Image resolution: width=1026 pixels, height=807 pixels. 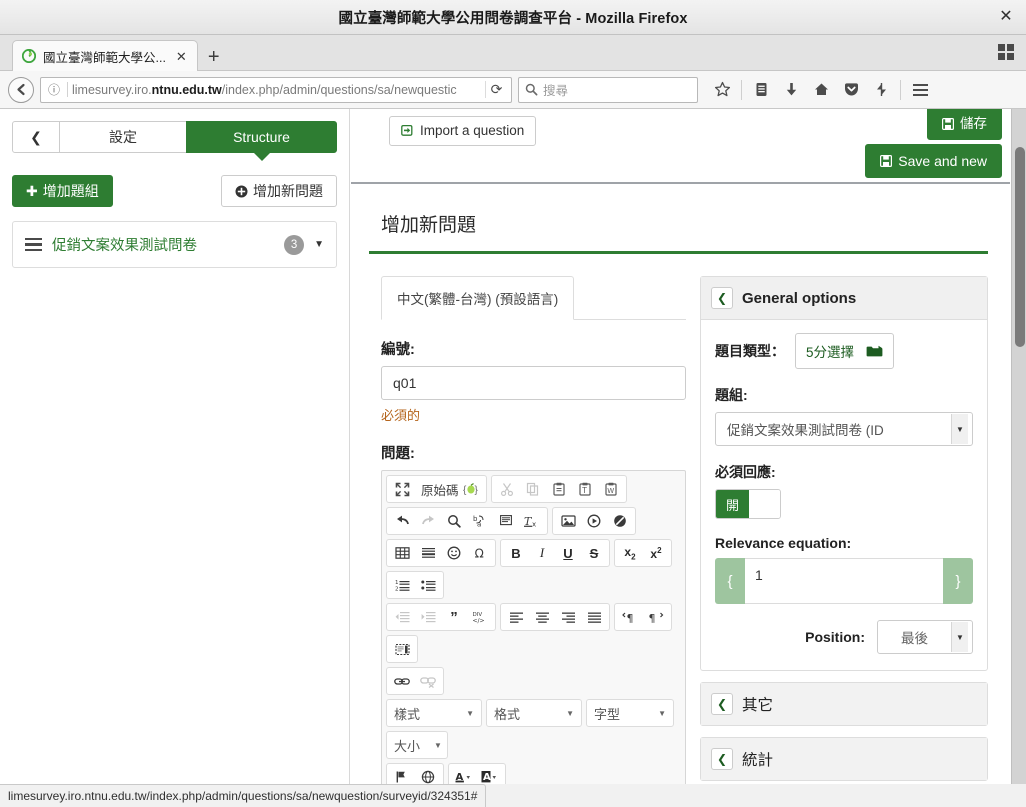 What do you see at coordinates (656, 553) in the screenshot?
I see `superscript-icon: x2` at bounding box center [656, 553].